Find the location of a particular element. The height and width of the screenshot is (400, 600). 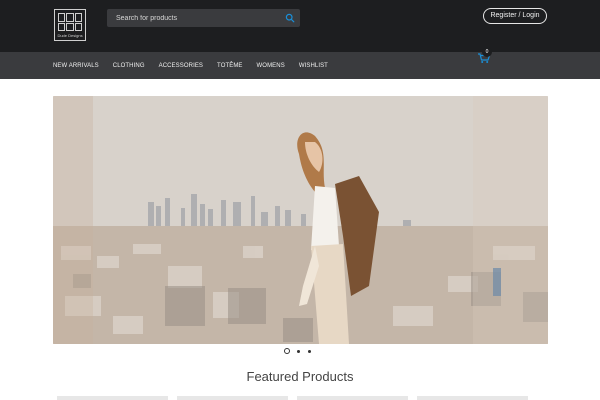

search-icon is located at coordinates (290, 18).